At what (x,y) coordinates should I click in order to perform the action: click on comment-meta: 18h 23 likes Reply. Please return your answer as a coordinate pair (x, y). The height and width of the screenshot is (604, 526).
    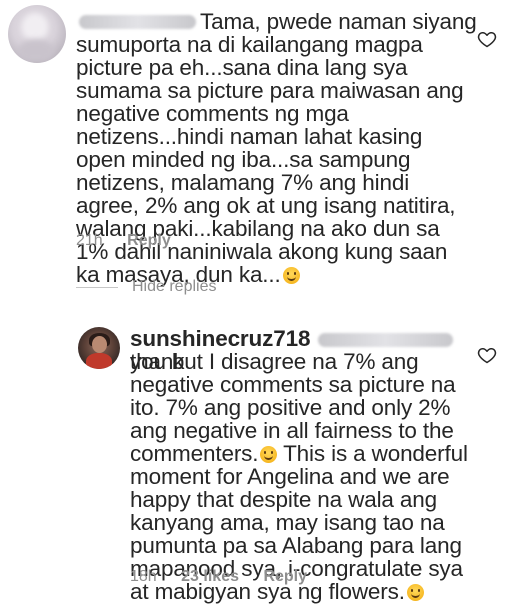
    Looking at the image, I should click on (228, 577).